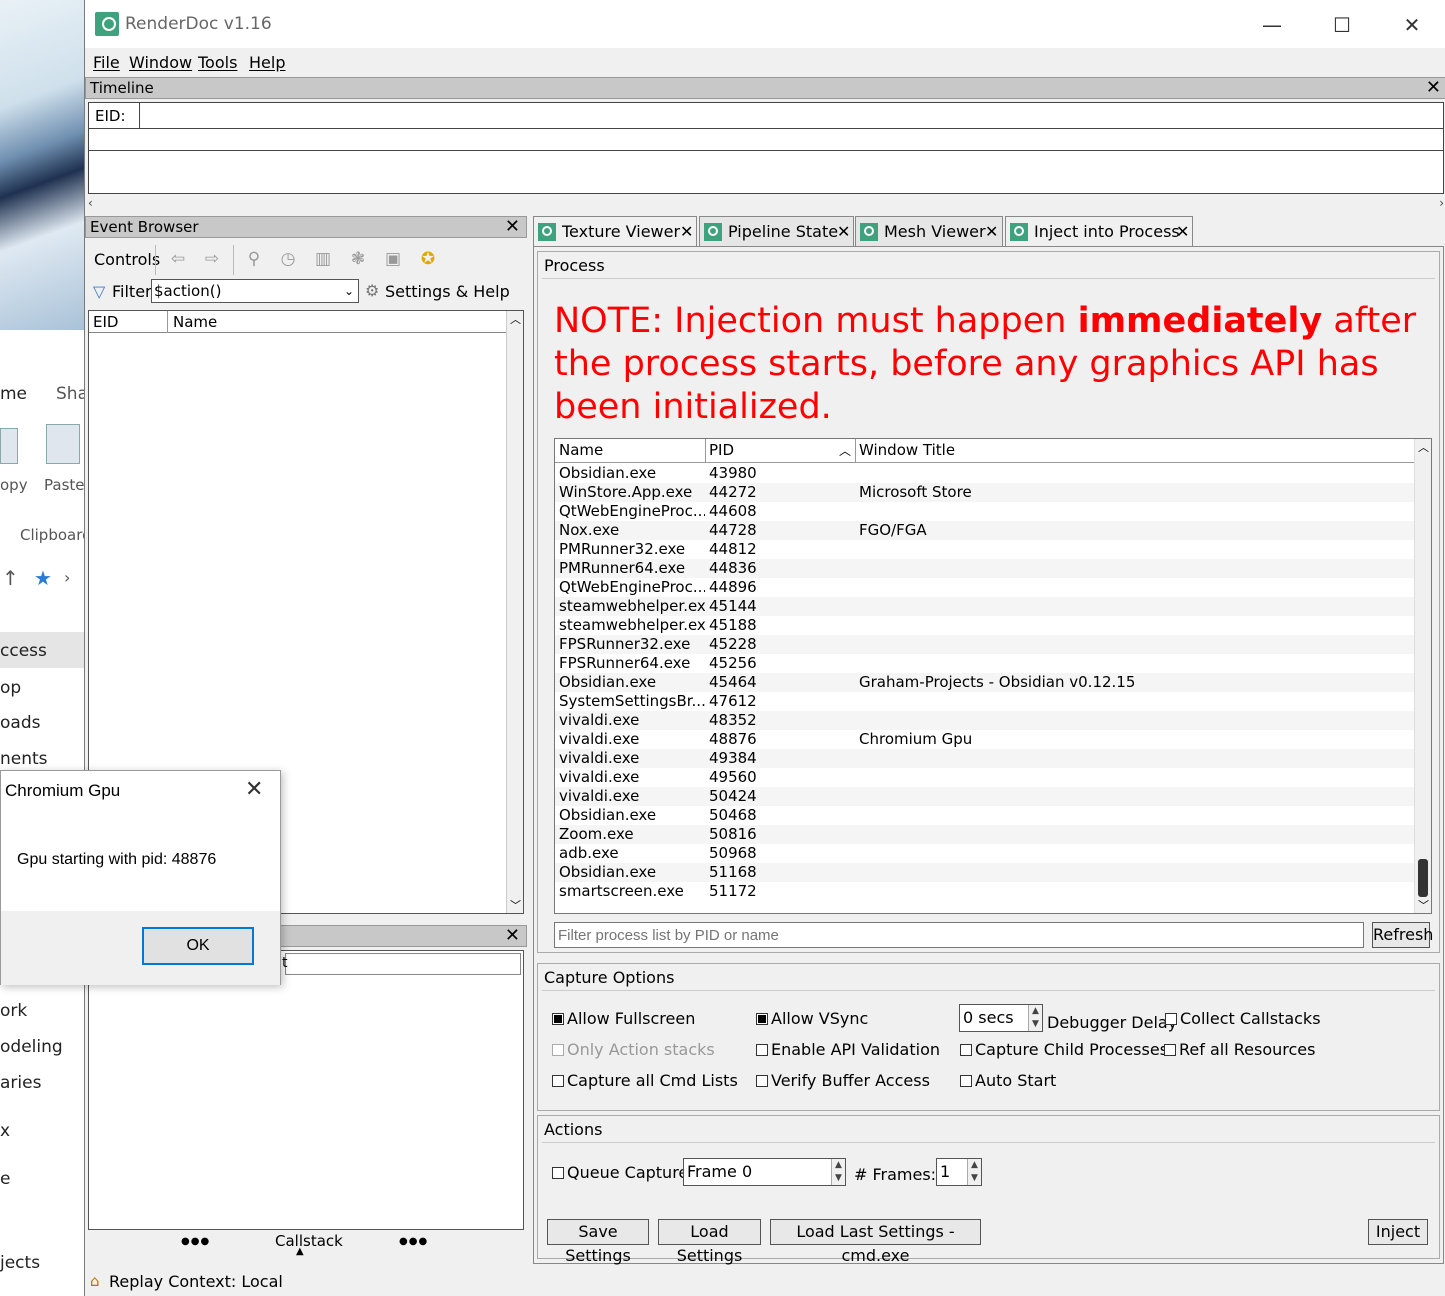 This screenshot has width=1445, height=1296. I want to click on forward-arrow-icon: ⇨, so click(212, 259).